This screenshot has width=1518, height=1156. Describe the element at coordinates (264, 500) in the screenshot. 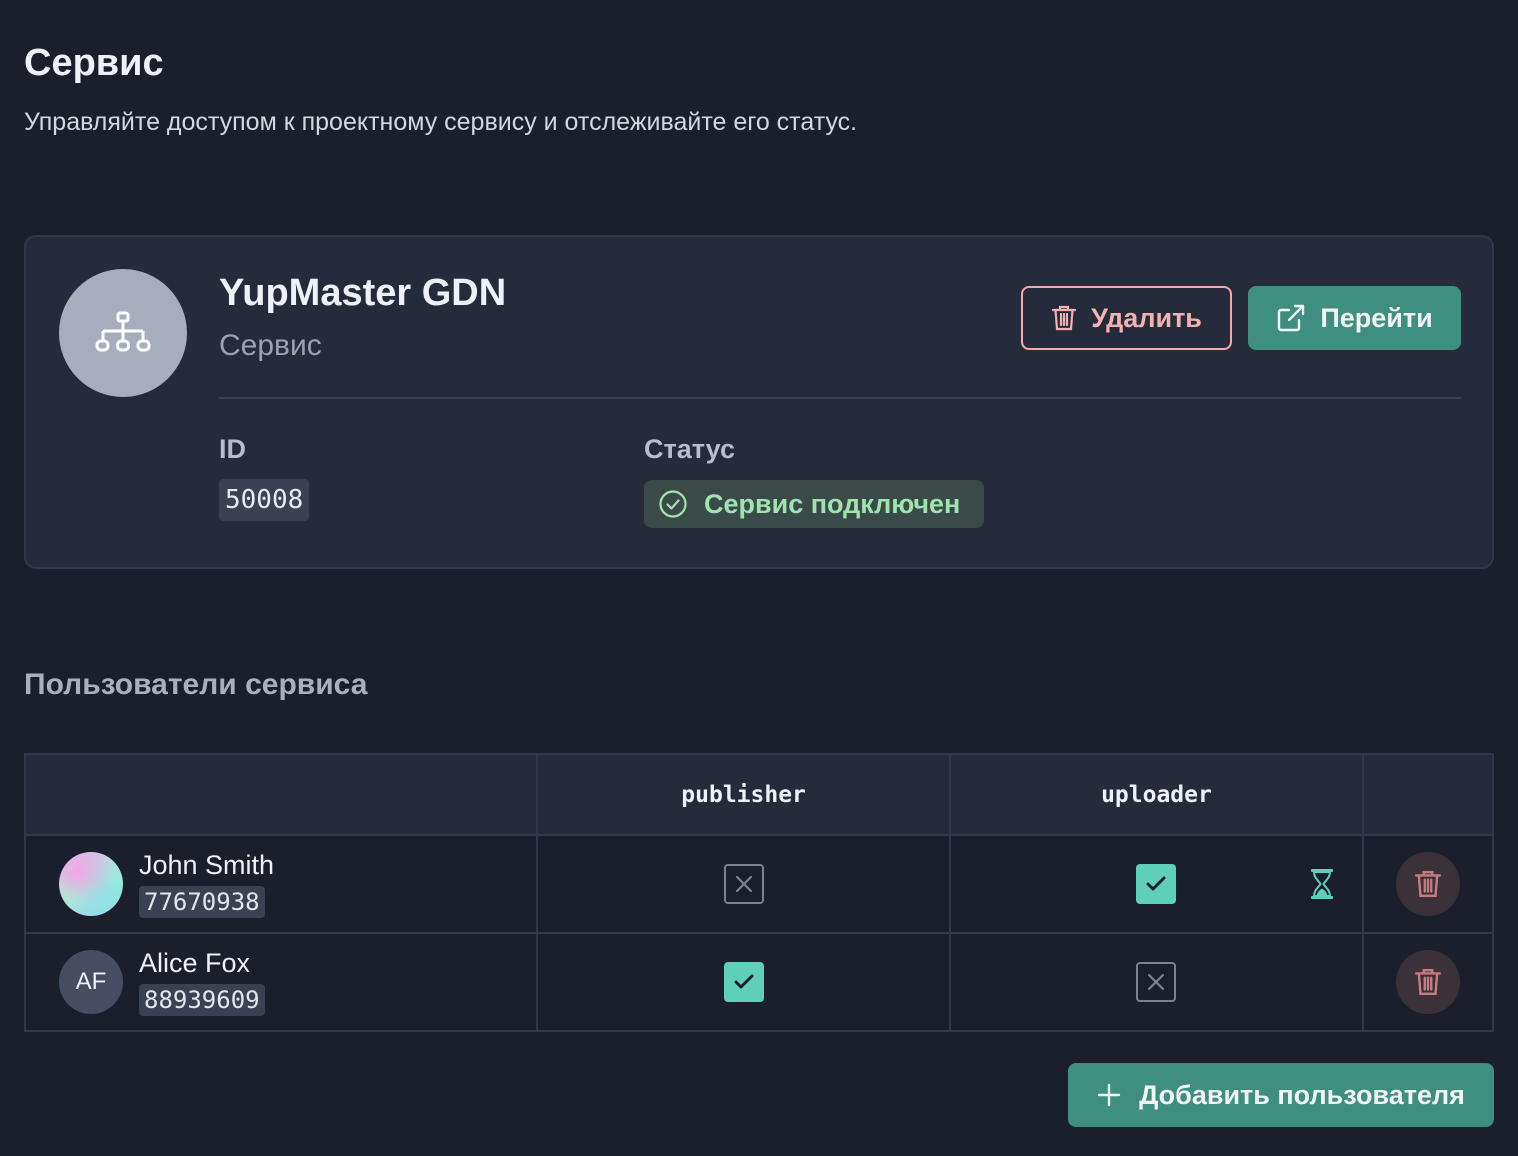

I see `service-id-value: 50008` at that location.